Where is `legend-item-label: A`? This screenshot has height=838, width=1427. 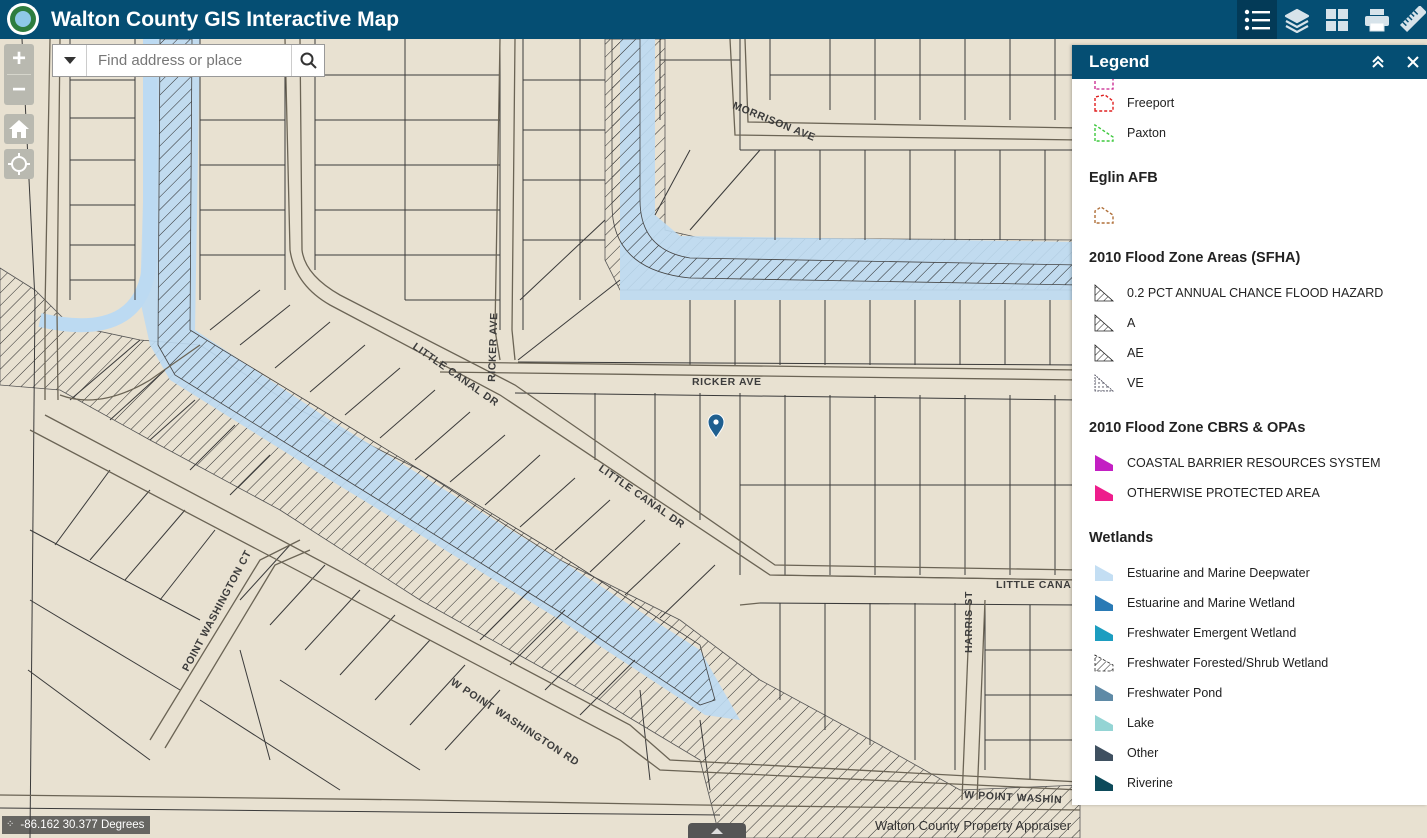
legend-item-label: A is located at coordinates (1131, 323).